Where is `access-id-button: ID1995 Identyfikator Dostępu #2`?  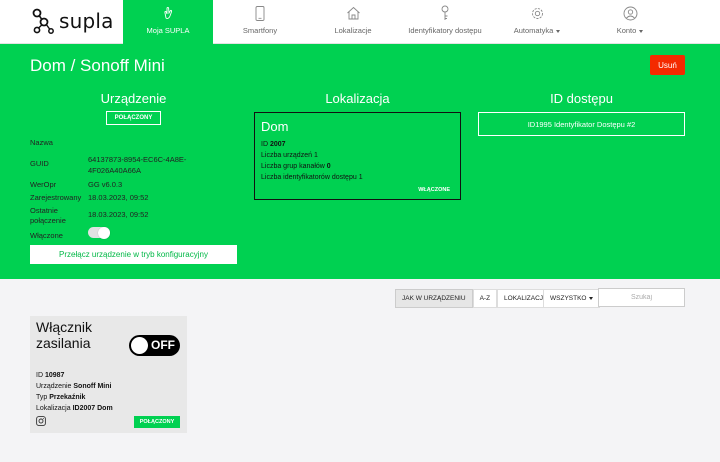 access-id-button: ID1995 Identyfikator Dostępu #2 is located at coordinates (581, 124).